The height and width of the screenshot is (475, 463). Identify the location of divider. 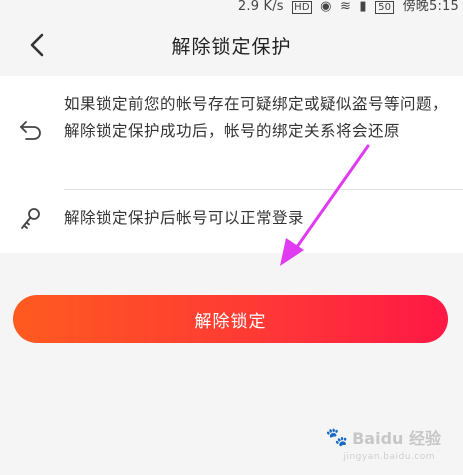
(263, 189).